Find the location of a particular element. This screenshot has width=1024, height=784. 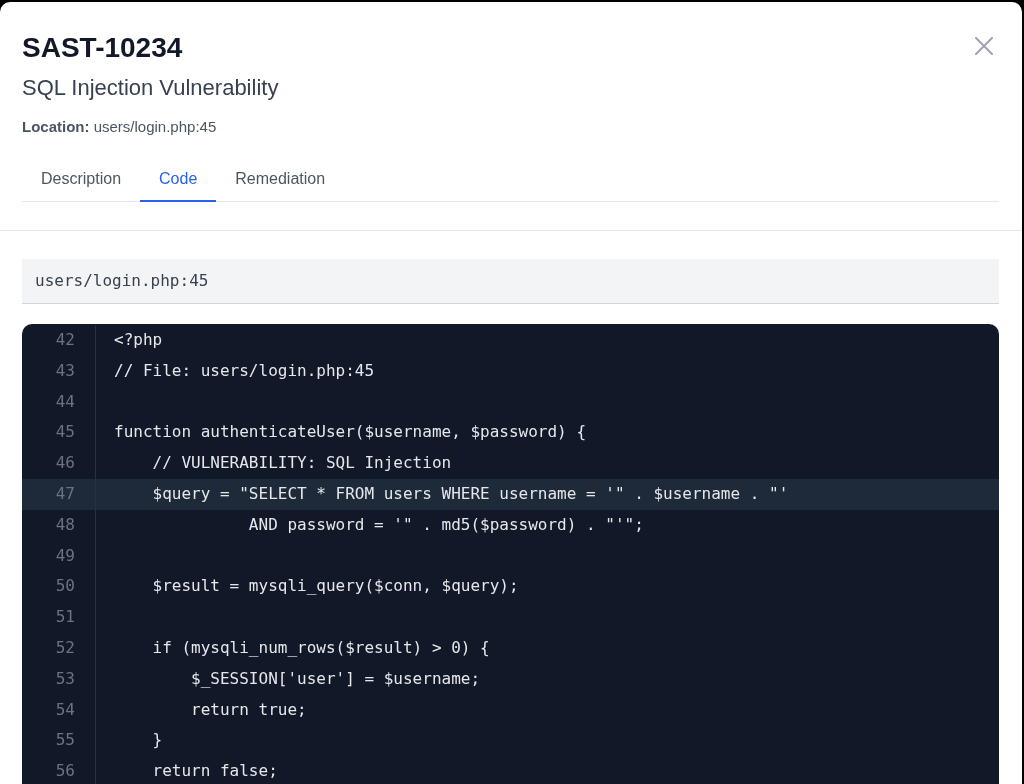

code-line: return false; is located at coordinates (214, 771).